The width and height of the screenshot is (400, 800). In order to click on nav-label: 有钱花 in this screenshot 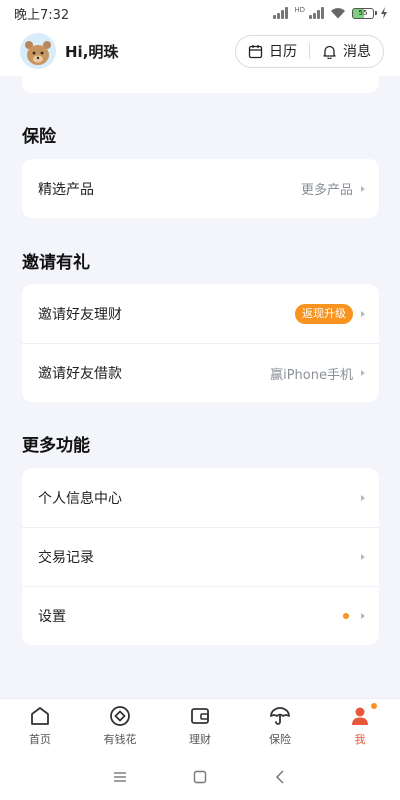, I will do `click(120, 739)`.